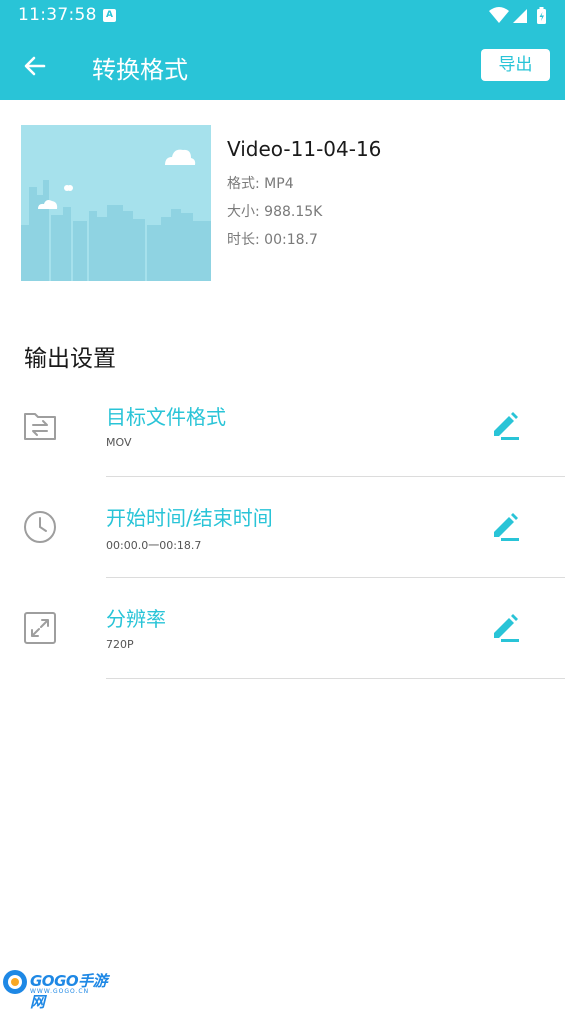 Image resolution: width=565 pixels, height=1012 pixels. What do you see at coordinates (15, 982) in the screenshot?
I see `gogo-logo-icon` at bounding box center [15, 982].